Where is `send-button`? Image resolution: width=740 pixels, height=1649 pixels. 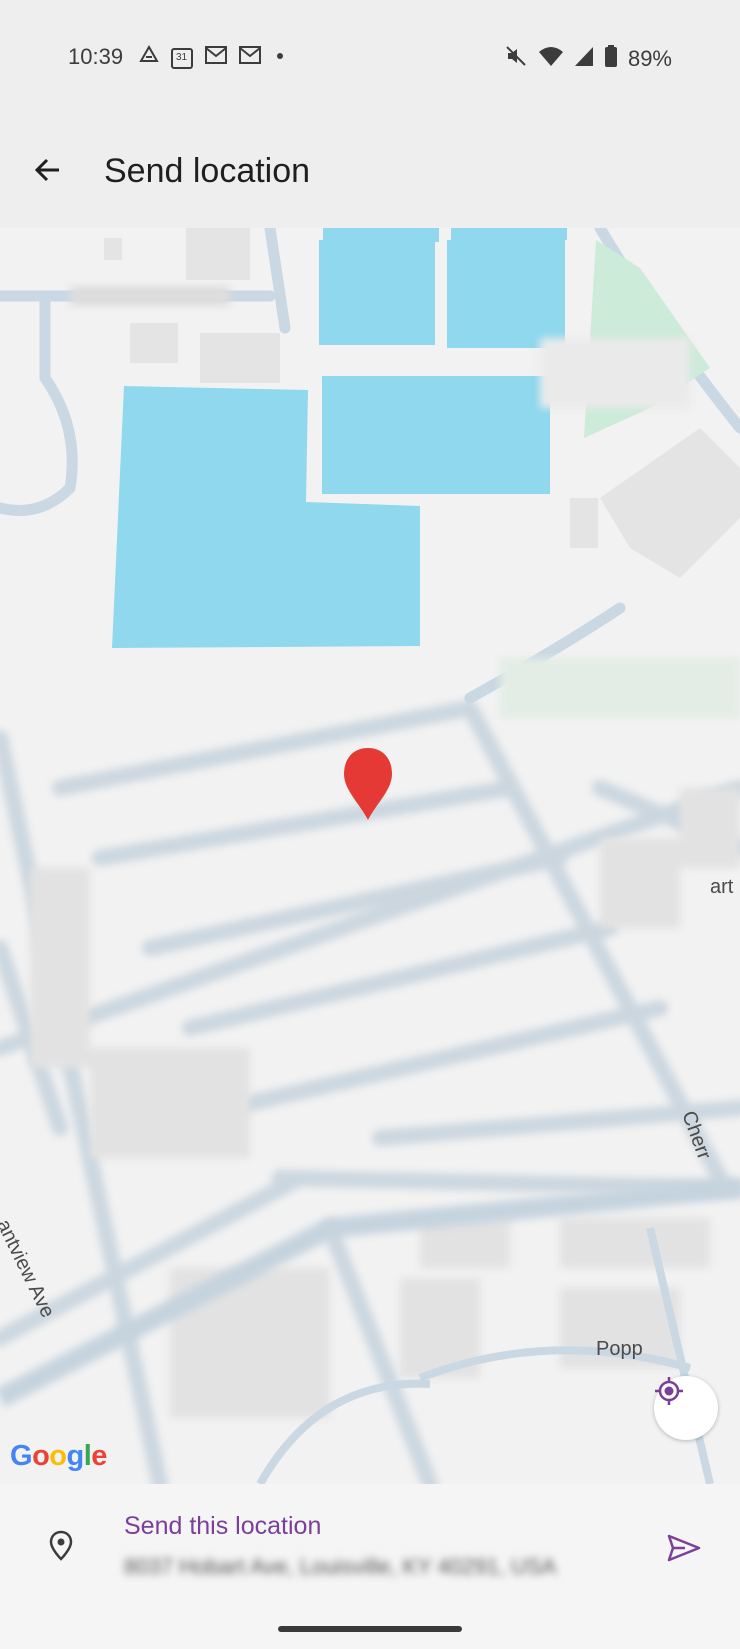 send-button is located at coordinates (684, 1550).